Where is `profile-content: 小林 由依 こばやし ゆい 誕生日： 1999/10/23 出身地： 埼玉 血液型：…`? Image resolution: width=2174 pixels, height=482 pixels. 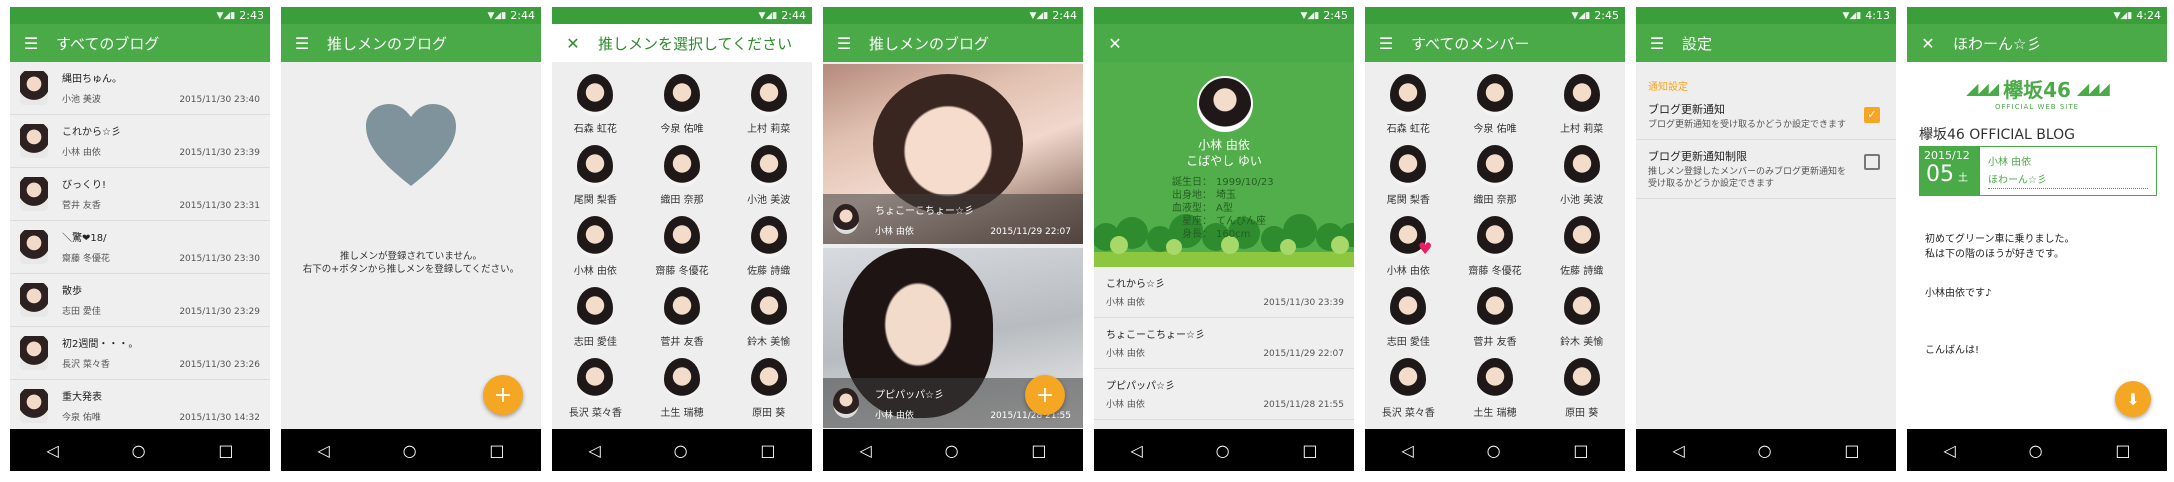
profile-content: 小林 由依 こばやし ゆい 誕生日： 1999/10/23 出身地： 埼玉 血液型：… is located at coordinates (1224, 245).